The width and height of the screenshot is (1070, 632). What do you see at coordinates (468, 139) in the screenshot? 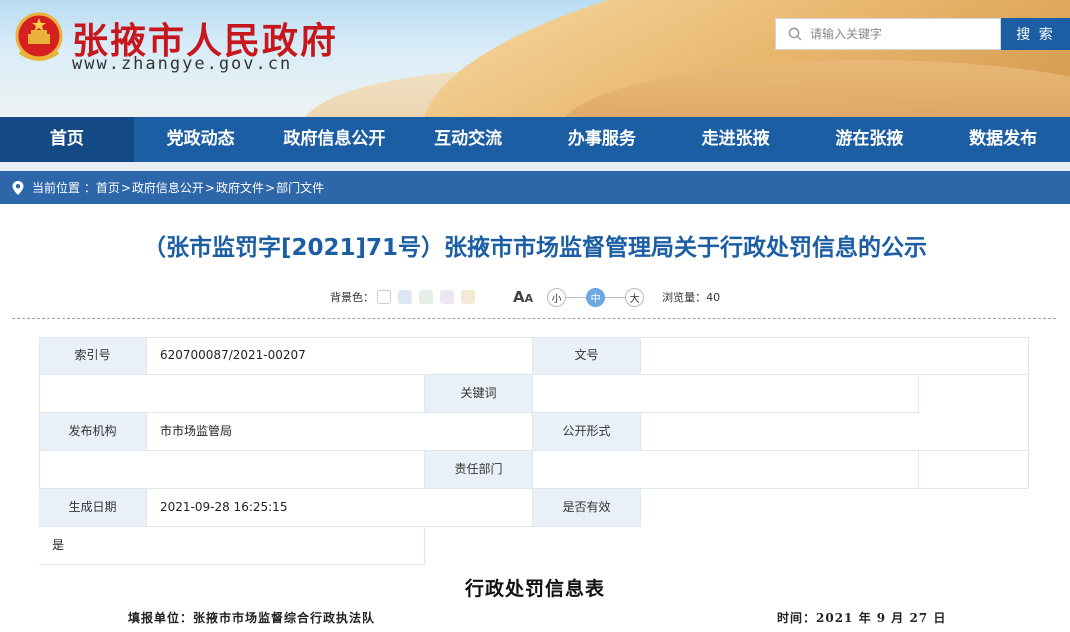
I see `nav-item-interaction: 互动交流` at bounding box center [468, 139].